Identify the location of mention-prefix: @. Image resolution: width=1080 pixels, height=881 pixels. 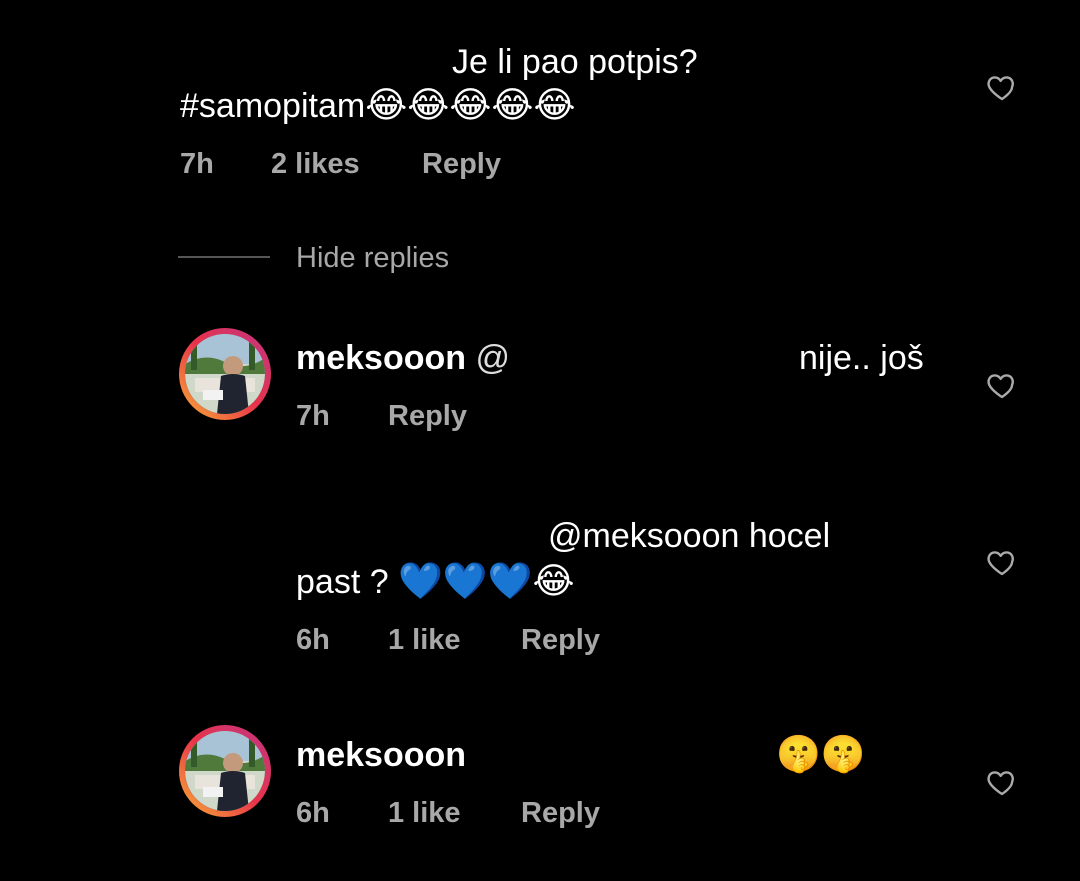
(493, 358).